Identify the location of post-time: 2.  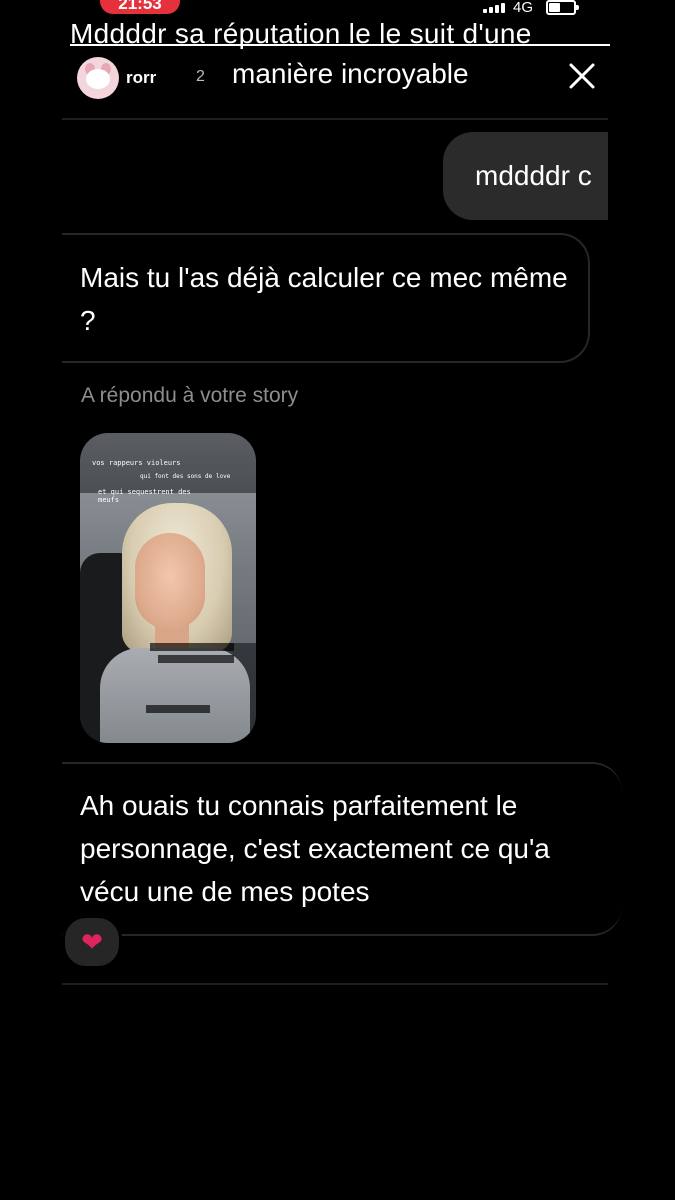
(200, 76).